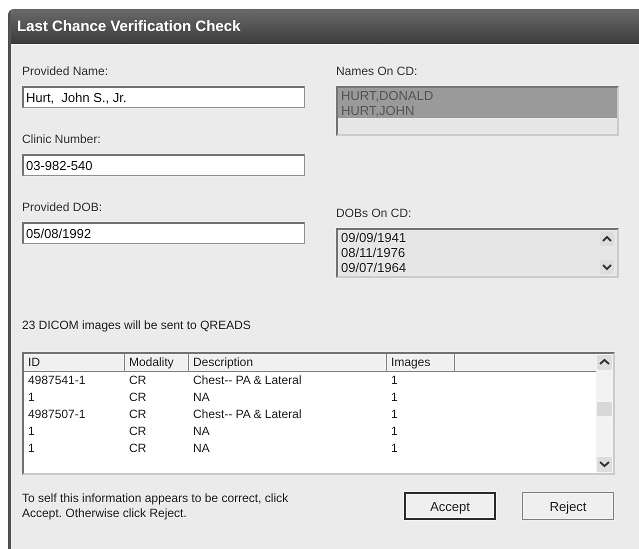  I want to click on field-label: Provided Name:, so click(66, 72).